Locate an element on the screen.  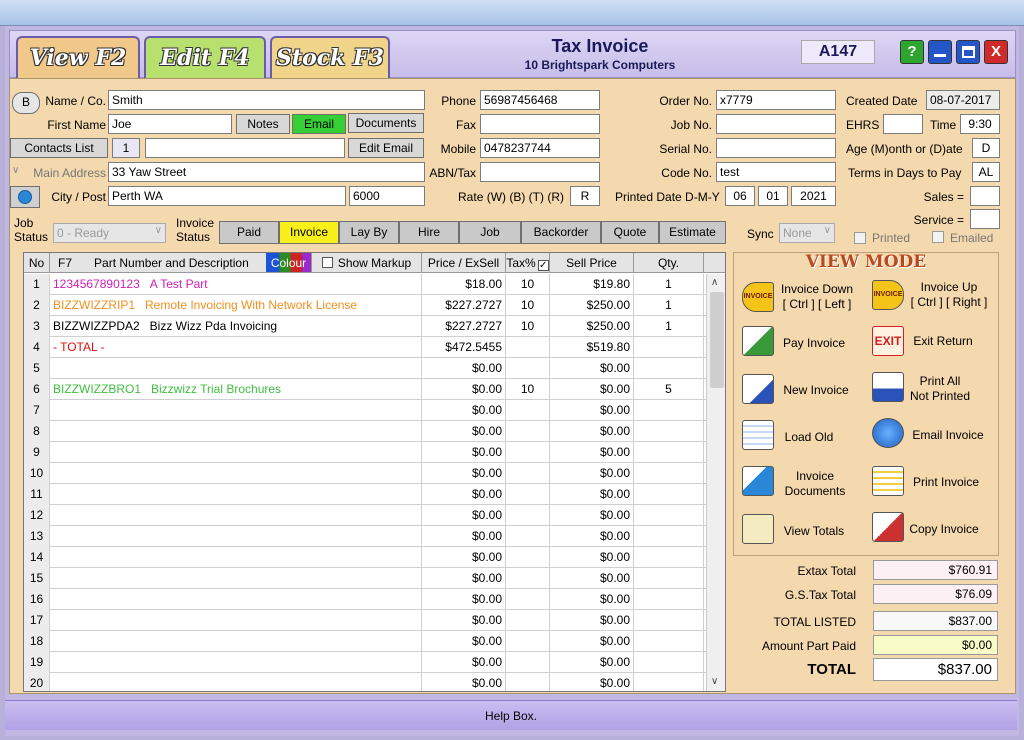
new-invoice-icon is located at coordinates (758, 389).